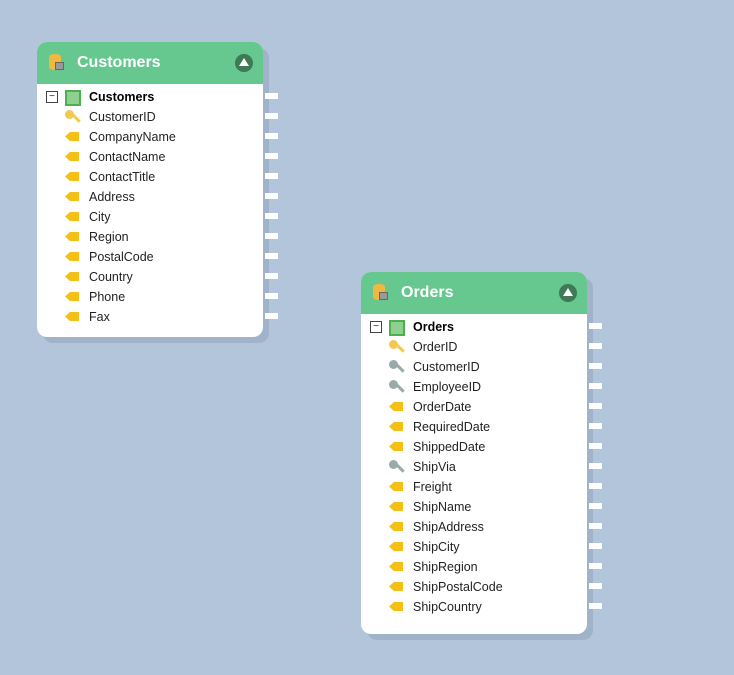  Describe the element at coordinates (452, 427) in the screenshot. I see `field-label: RequiredDate` at that location.